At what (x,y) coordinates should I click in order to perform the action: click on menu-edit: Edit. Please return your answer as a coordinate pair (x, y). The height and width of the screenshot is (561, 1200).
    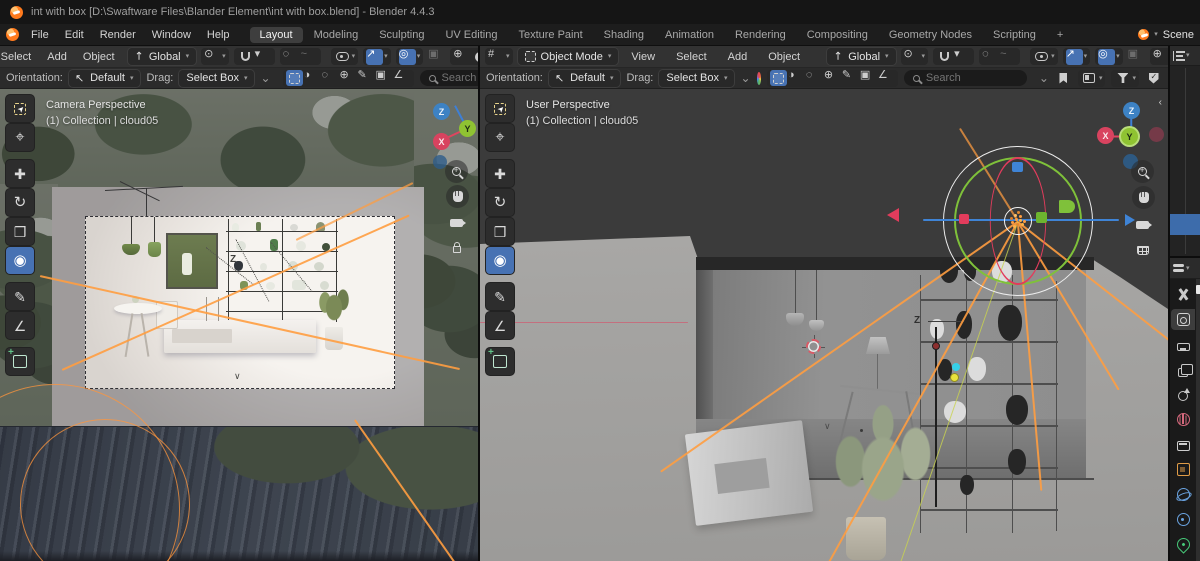
    Looking at the image, I should click on (74, 35).